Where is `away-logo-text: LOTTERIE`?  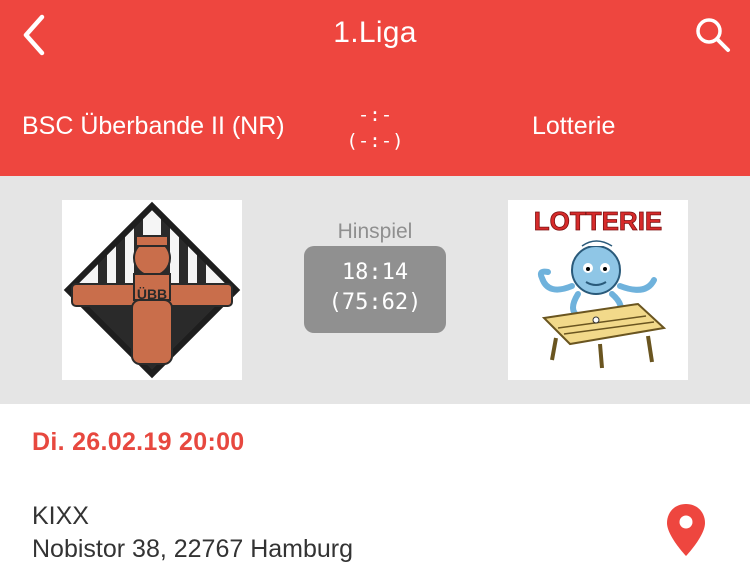 away-logo-text: LOTTERIE is located at coordinates (598, 221).